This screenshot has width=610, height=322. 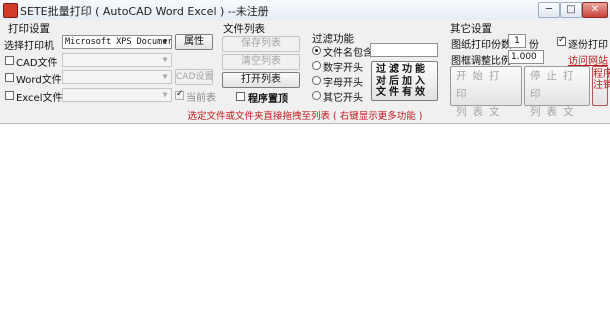 I want to click on filter-text-input, so click(x=404, y=50).